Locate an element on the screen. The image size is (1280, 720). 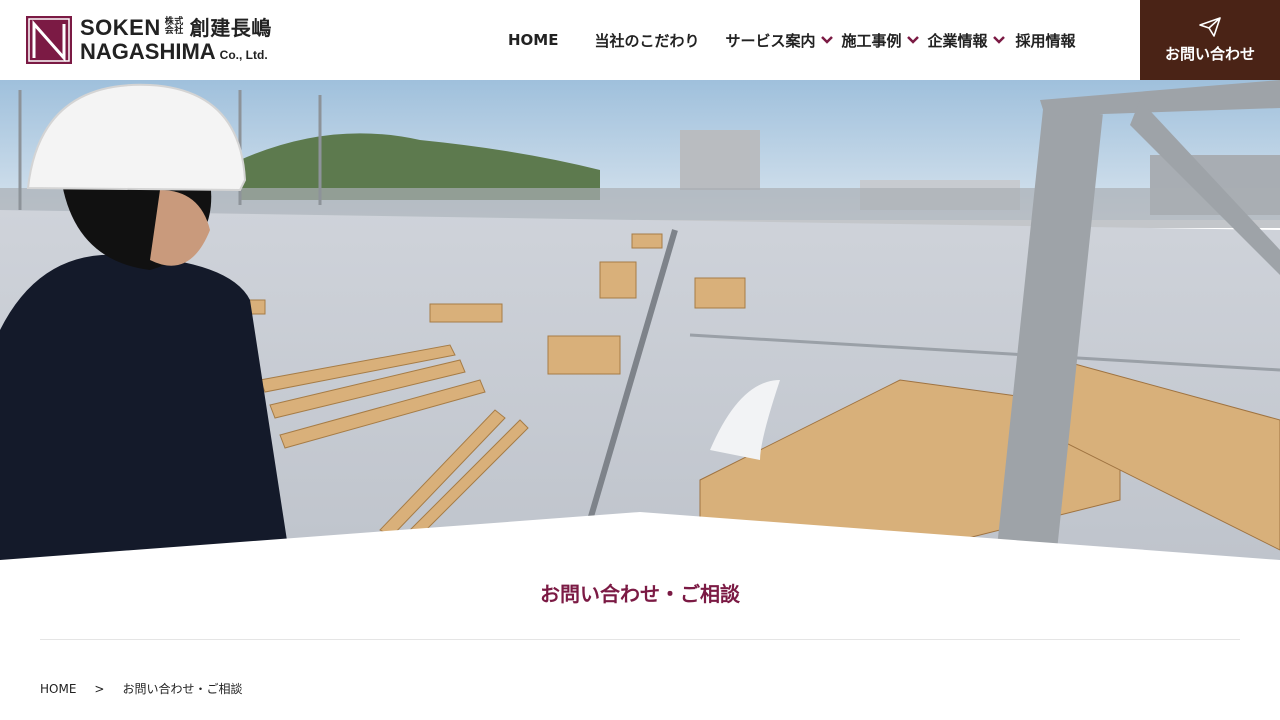
nav-item-company: 企業情報 is located at coordinates (967, 40).